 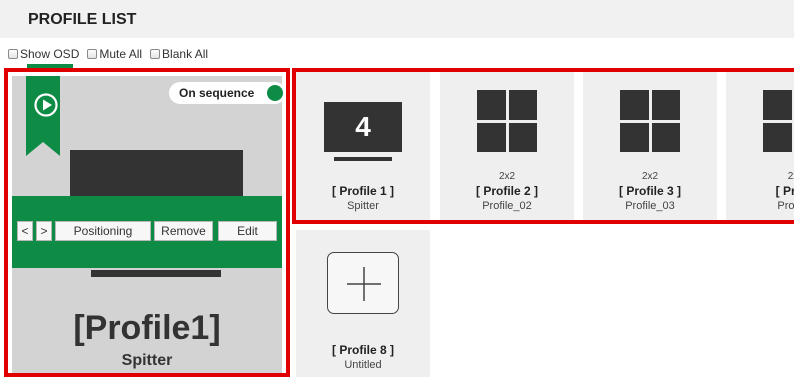 I want to click on page-title: PROFILE LIST, so click(x=82, y=19).